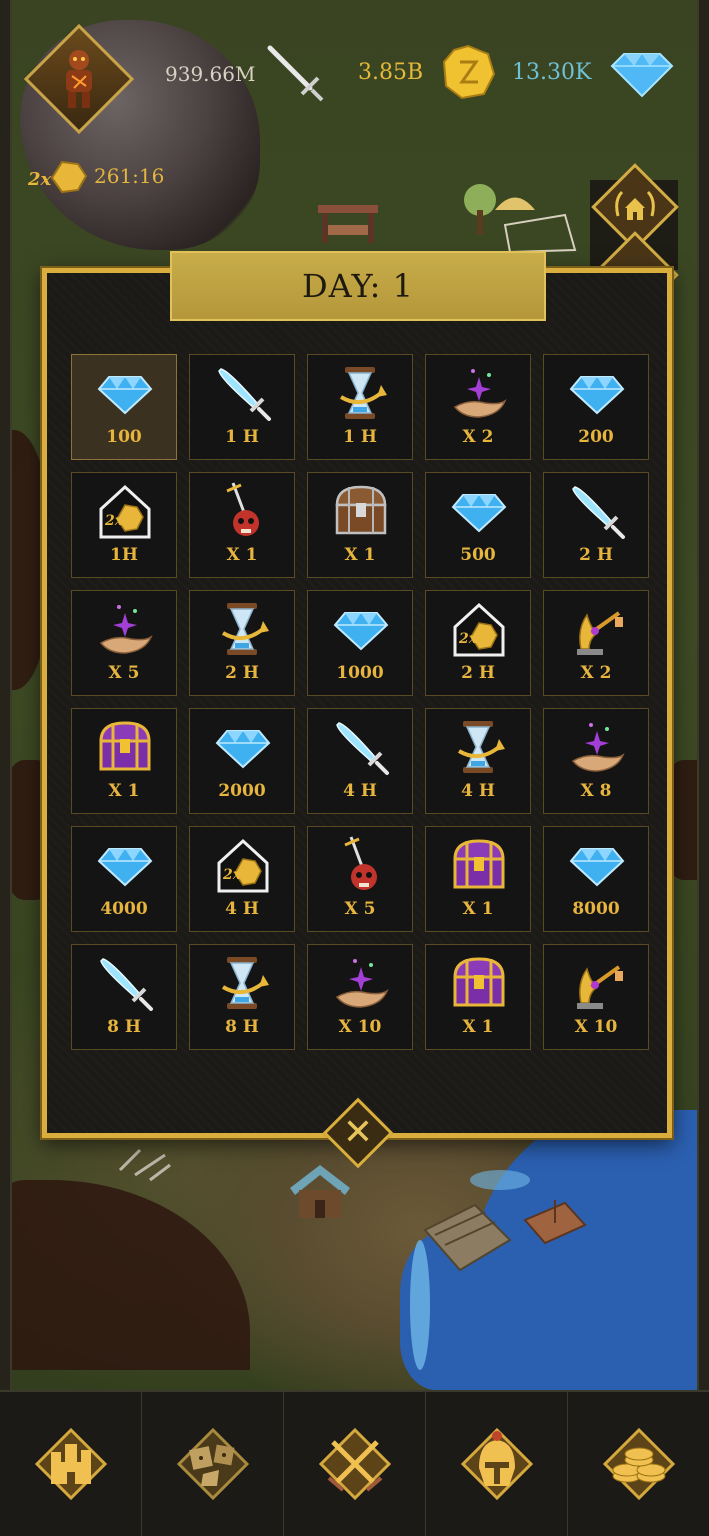  I want to click on reward-label: 4000, so click(124, 909).